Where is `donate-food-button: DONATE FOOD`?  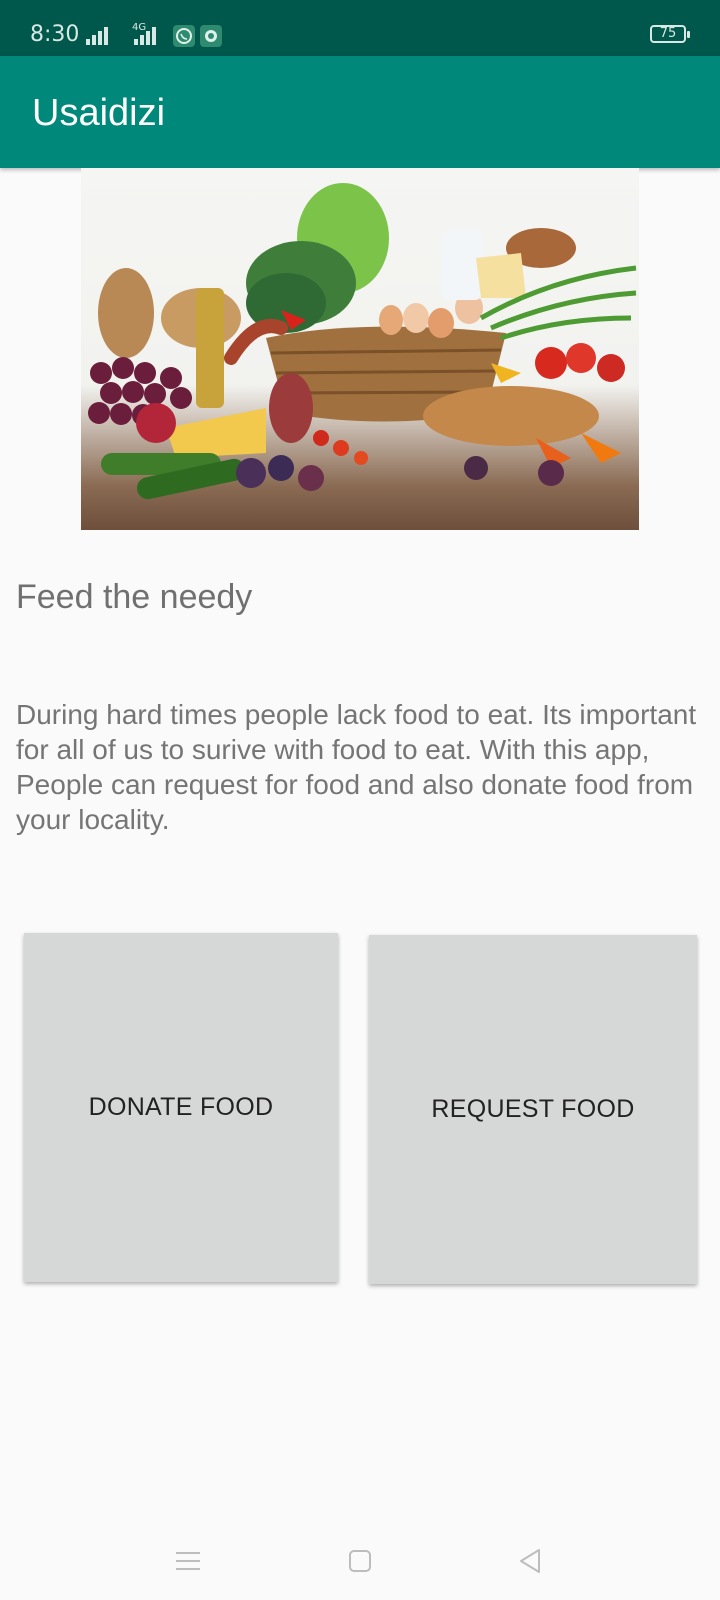 donate-food-button: DONATE FOOD is located at coordinates (181, 1107).